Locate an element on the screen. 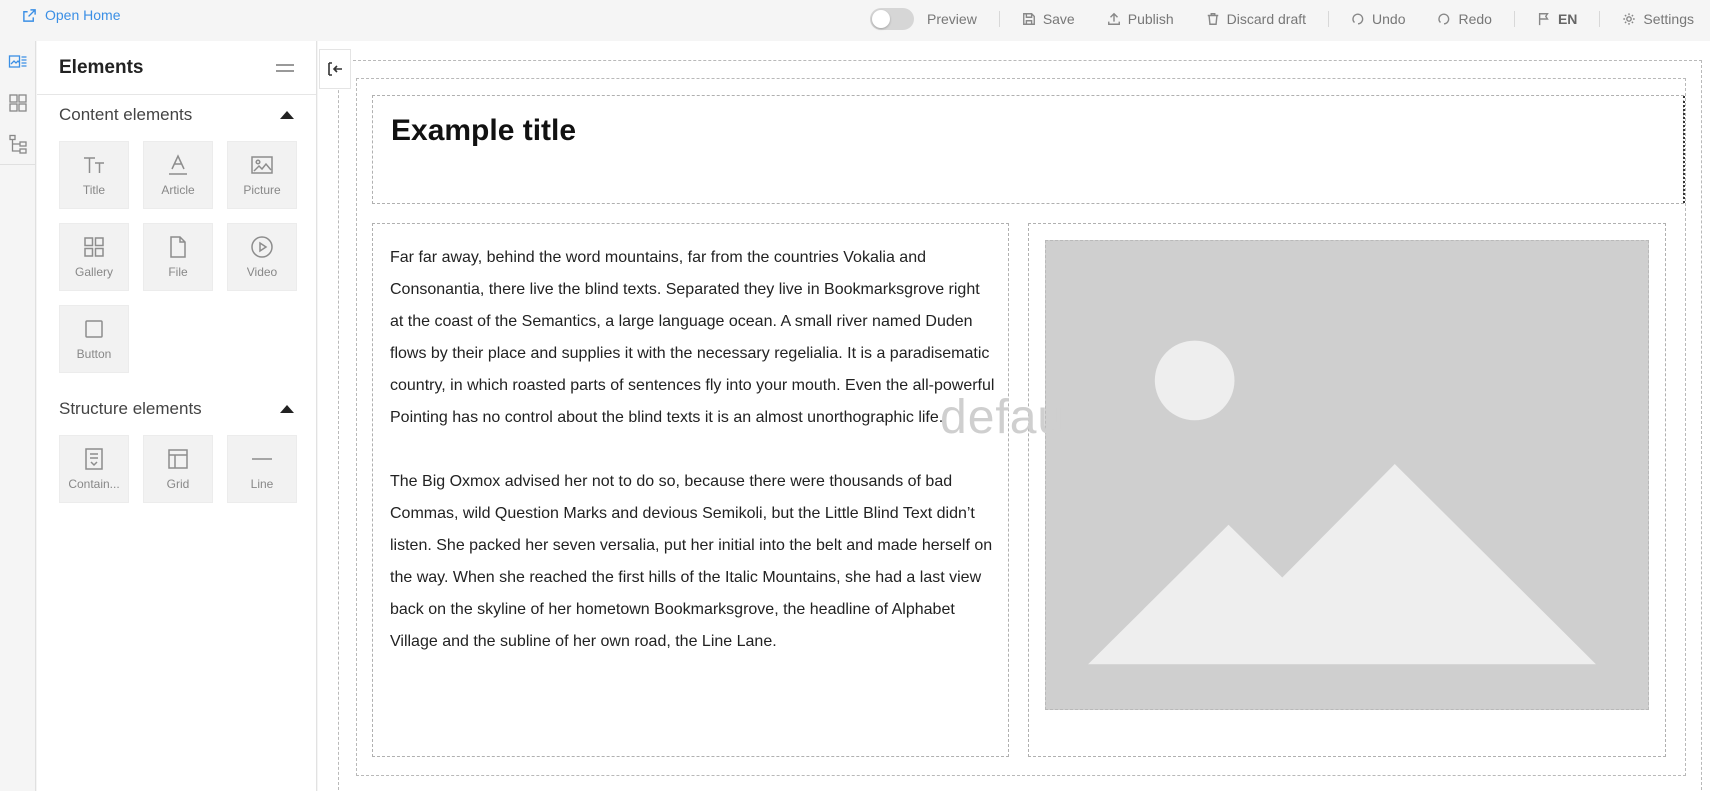  redo-label: Redo is located at coordinates (1475, 19).